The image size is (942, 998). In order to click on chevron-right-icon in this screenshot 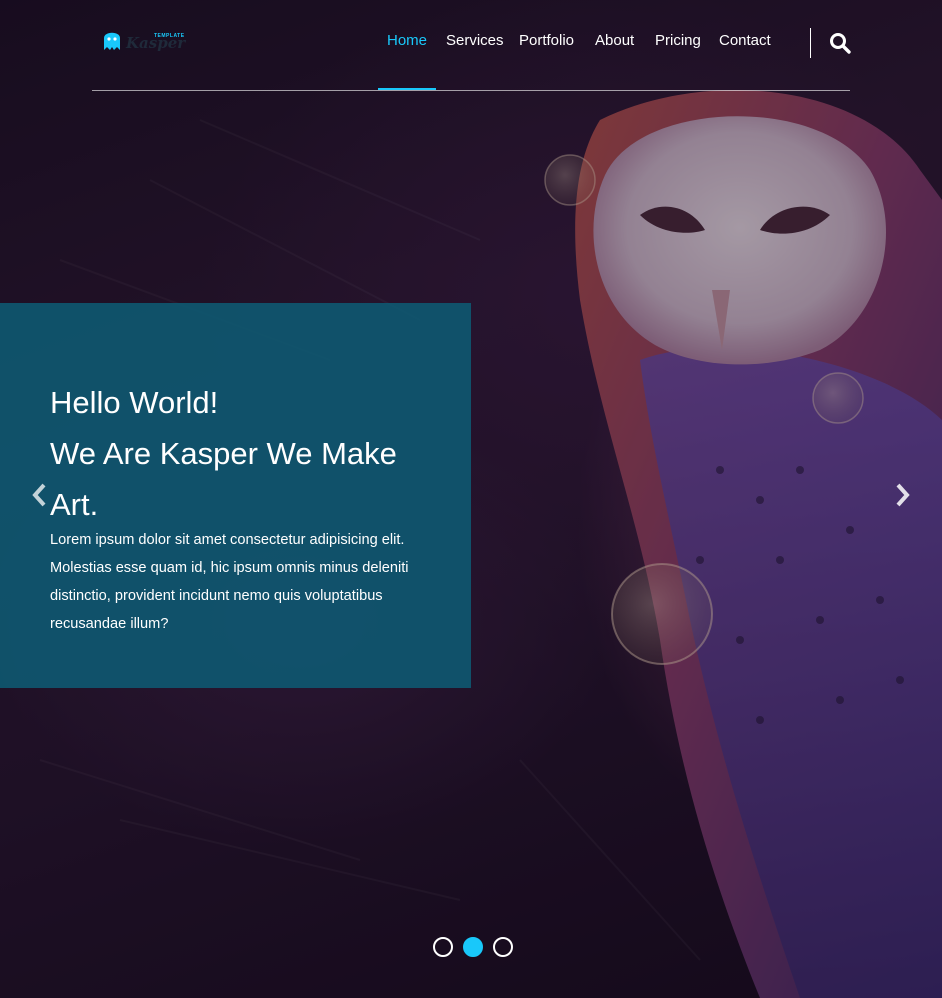, I will do `click(903, 495)`.